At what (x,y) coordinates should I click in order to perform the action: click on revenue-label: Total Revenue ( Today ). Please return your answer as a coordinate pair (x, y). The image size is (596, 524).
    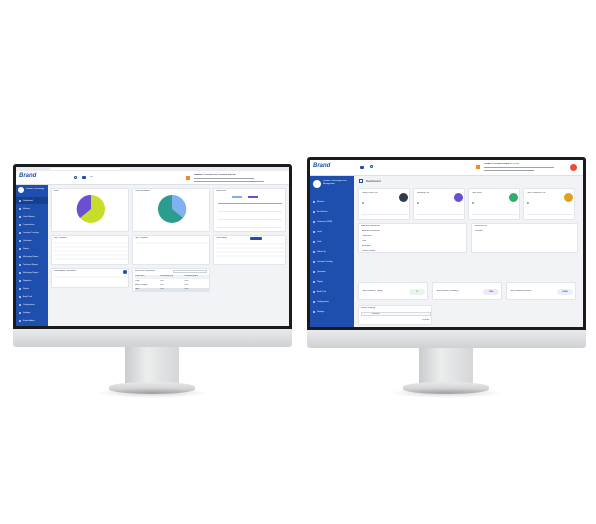
    Looking at the image, I should click on (373, 291).